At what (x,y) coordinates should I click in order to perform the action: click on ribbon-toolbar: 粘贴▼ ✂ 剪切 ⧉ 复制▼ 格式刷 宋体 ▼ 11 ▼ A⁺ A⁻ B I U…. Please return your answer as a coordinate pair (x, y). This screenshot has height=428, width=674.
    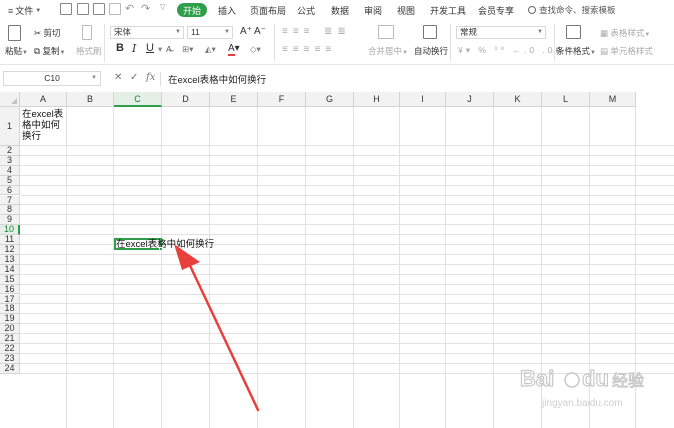
    Looking at the image, I should click on (337, 42).